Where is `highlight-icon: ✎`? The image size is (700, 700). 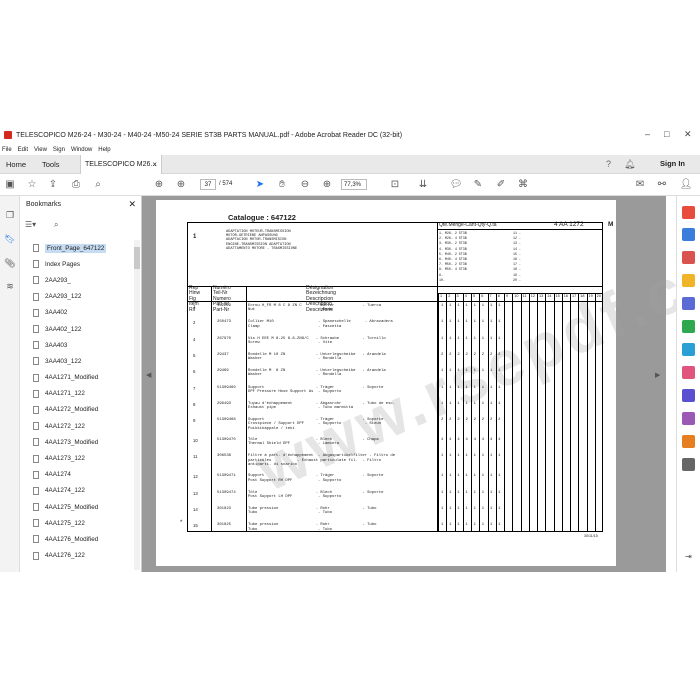 highlight-icon: ✎ is located at coordinates (478, 185).